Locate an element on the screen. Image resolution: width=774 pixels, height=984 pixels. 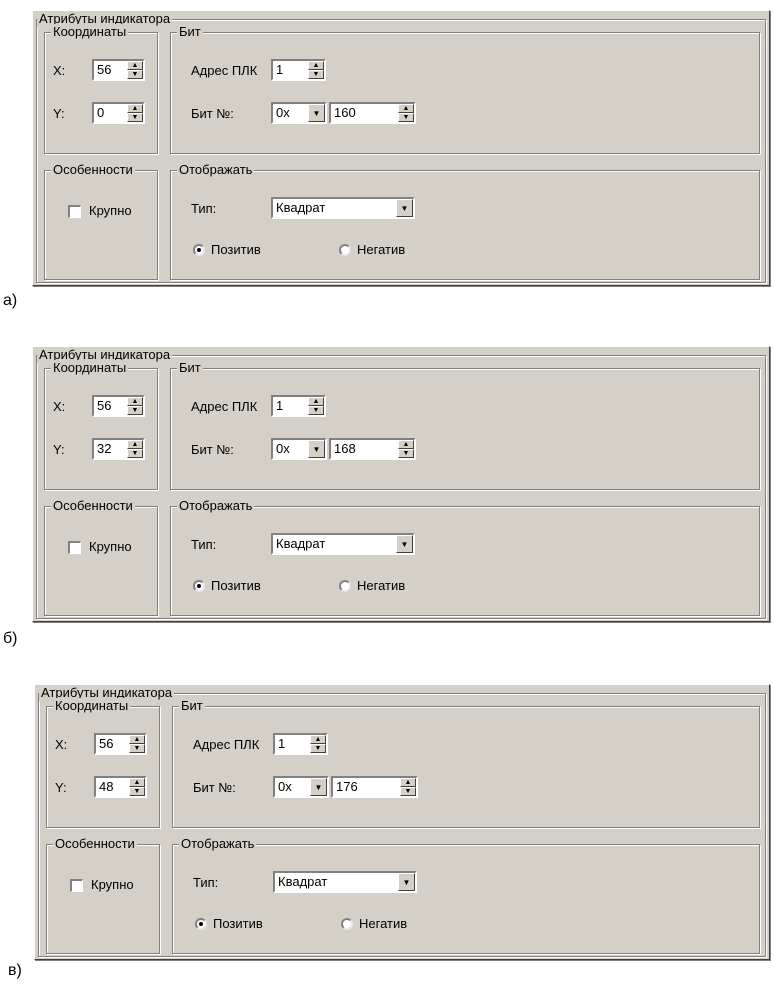
bit-number-value: 168 is located at coordinates (364, 449).